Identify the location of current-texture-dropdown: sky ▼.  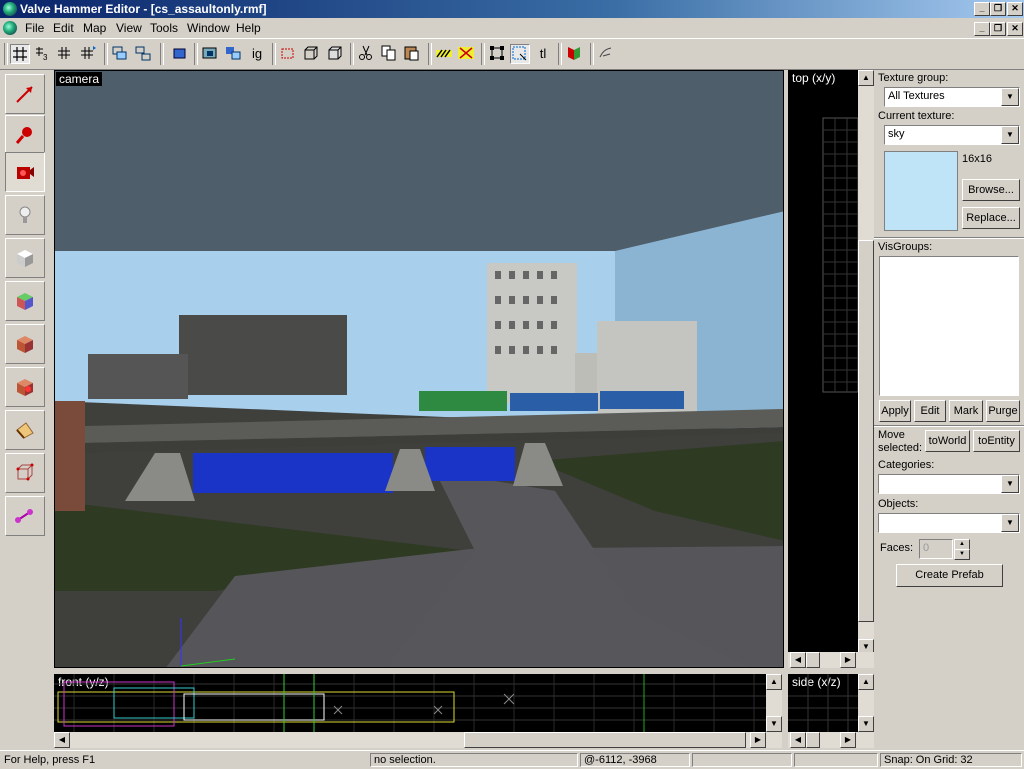
(952, 135).